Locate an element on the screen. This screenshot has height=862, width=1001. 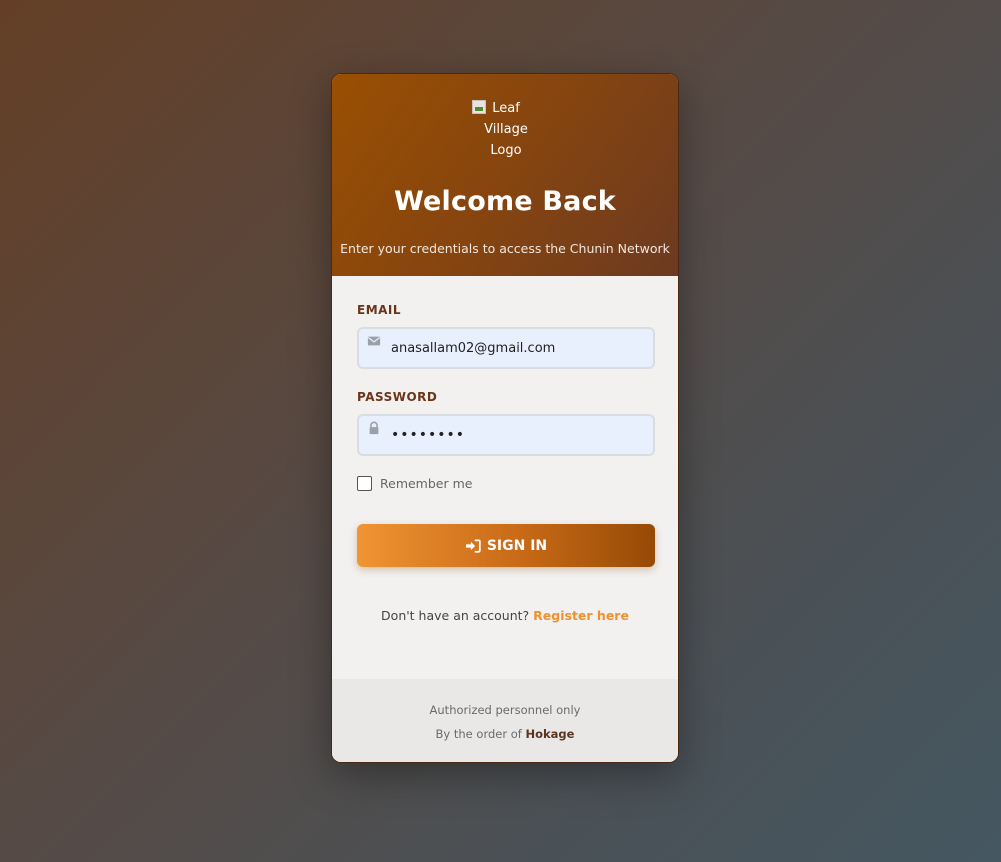
email-field is located at coordinates (506, 348).